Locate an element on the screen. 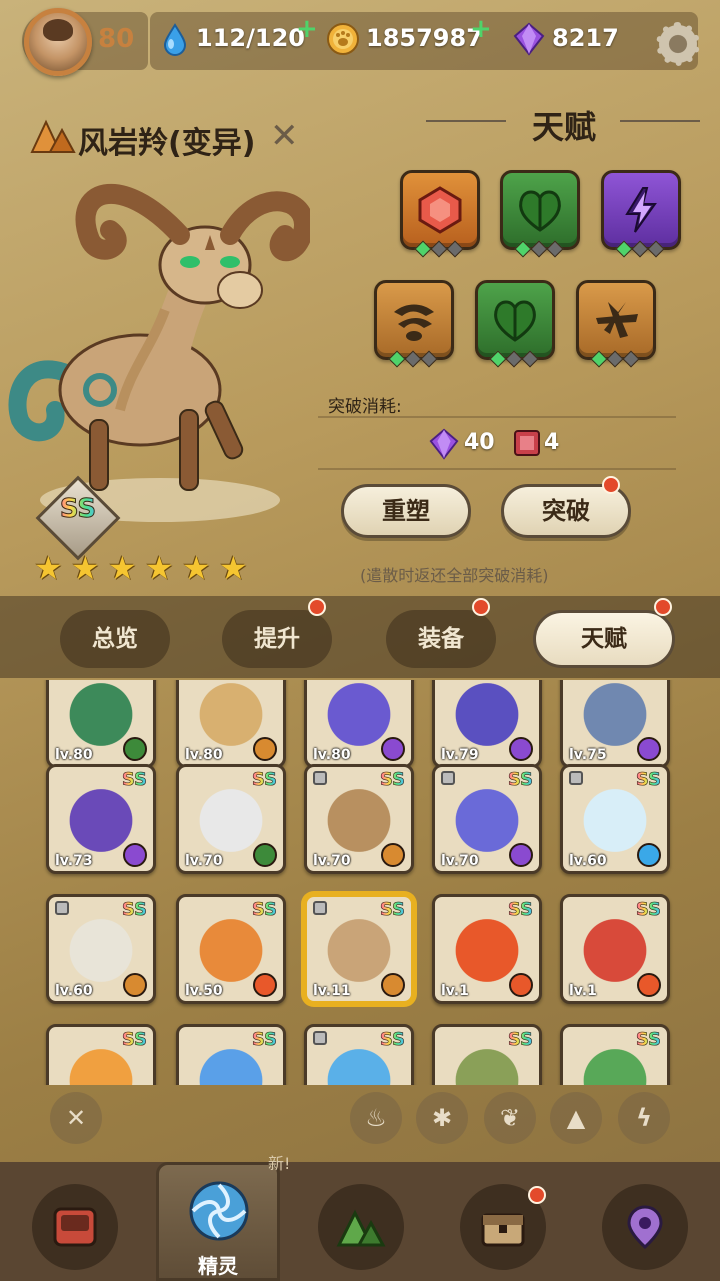  ice-element-icon is located at coordinates (649, 855).